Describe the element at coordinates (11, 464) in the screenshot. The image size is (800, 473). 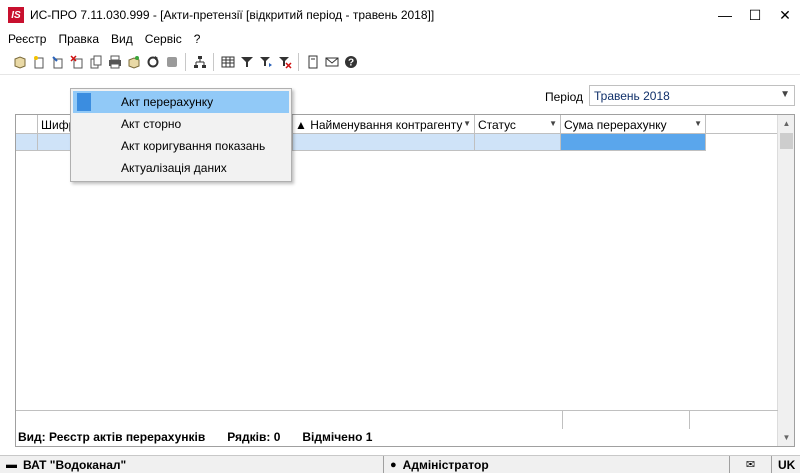
I see `company-icon: ▬` at that location.